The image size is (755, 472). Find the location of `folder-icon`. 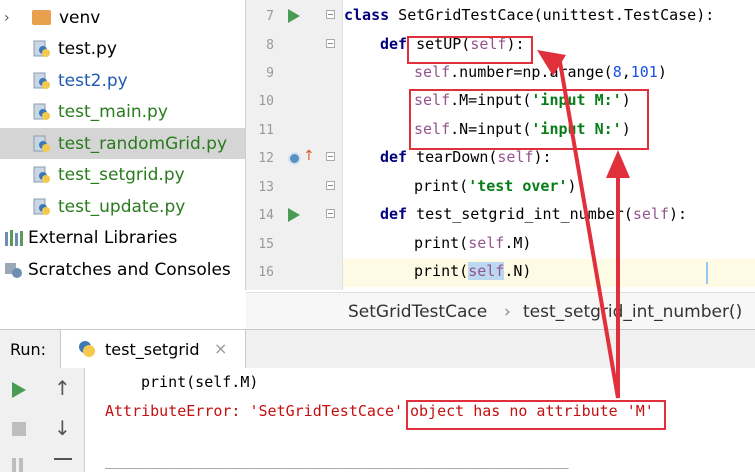

folder-icon is located at coordinates (41, 17).